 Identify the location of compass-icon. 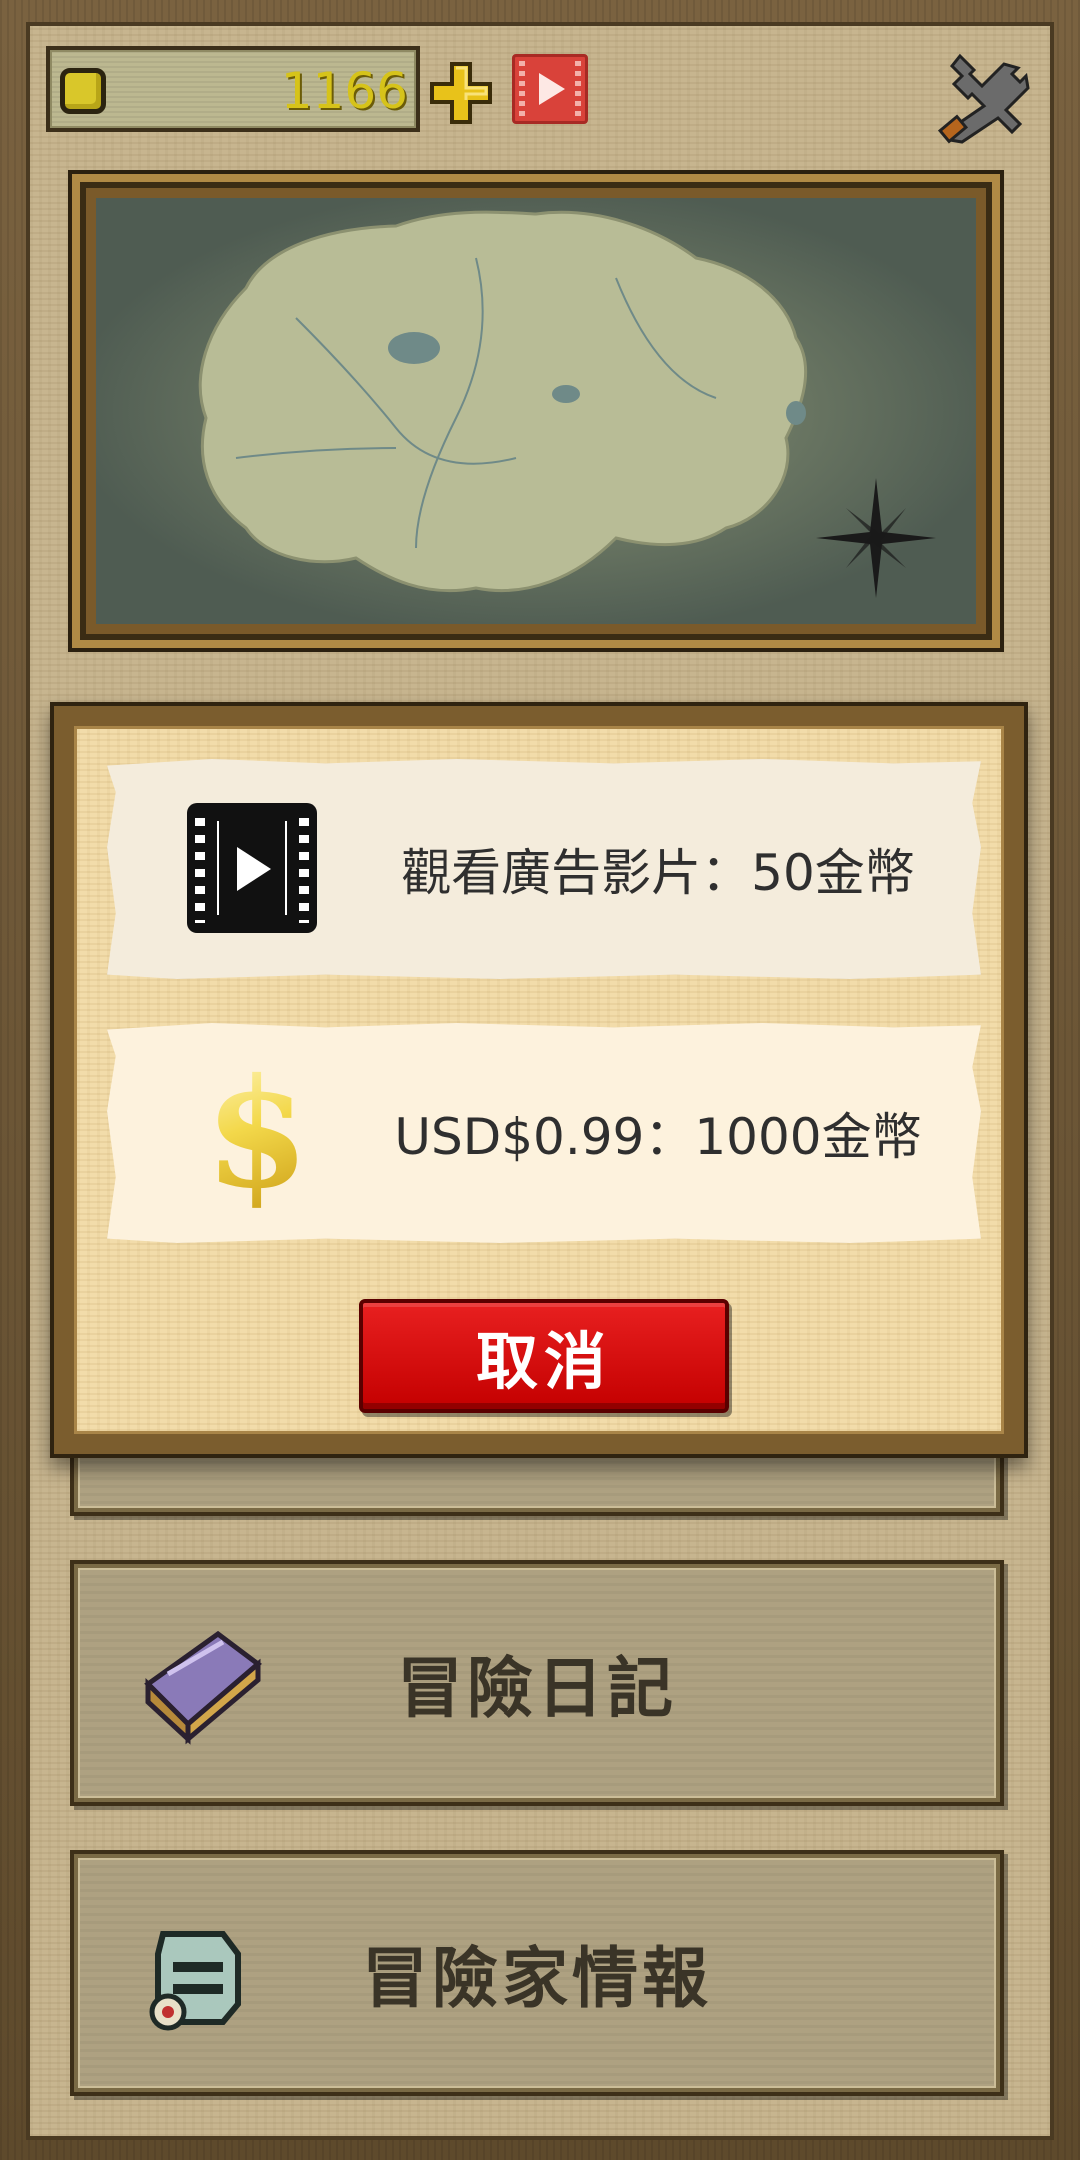
(876, 538).